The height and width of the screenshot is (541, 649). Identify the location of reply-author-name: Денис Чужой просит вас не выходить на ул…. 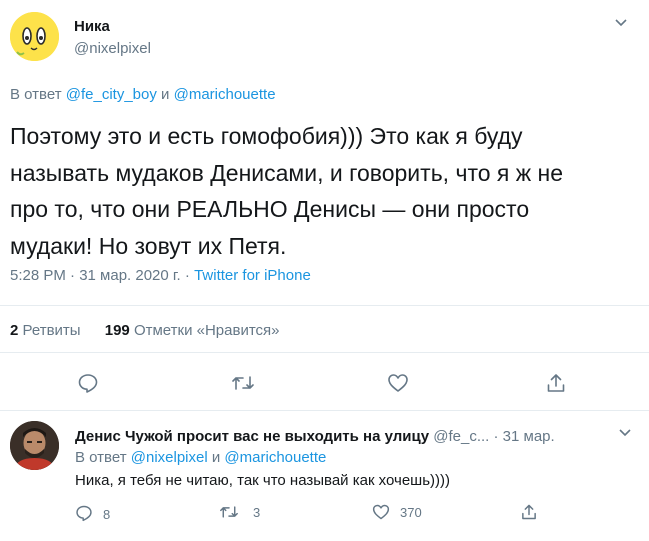
(252, 436).